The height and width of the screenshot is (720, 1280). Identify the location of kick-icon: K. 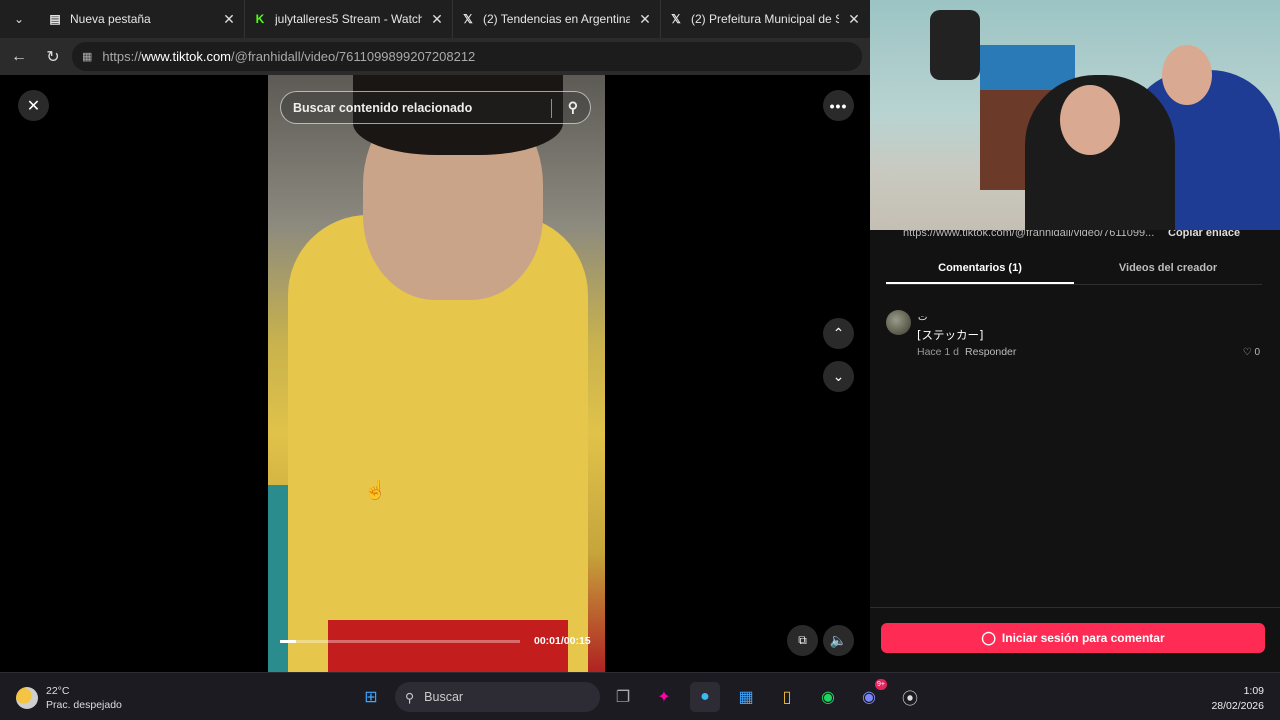
(260, 19).